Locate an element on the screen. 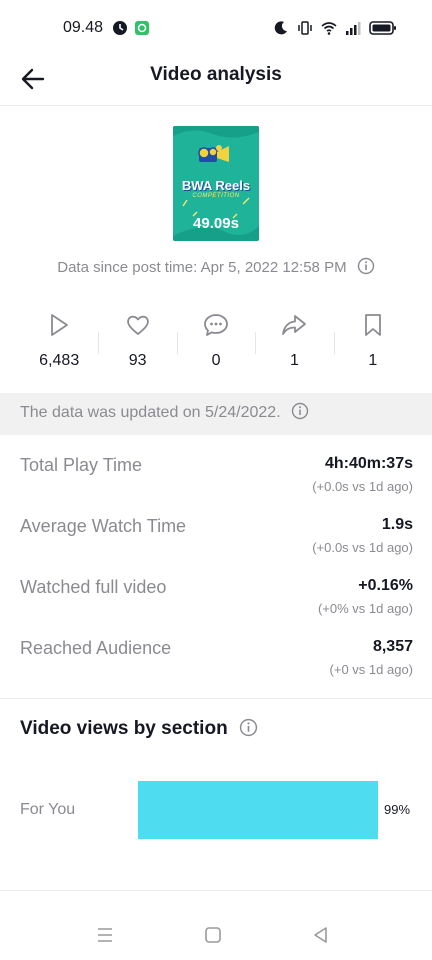  thumbnail-subtitle: COMPETITION is located at coordinates (216, 196).